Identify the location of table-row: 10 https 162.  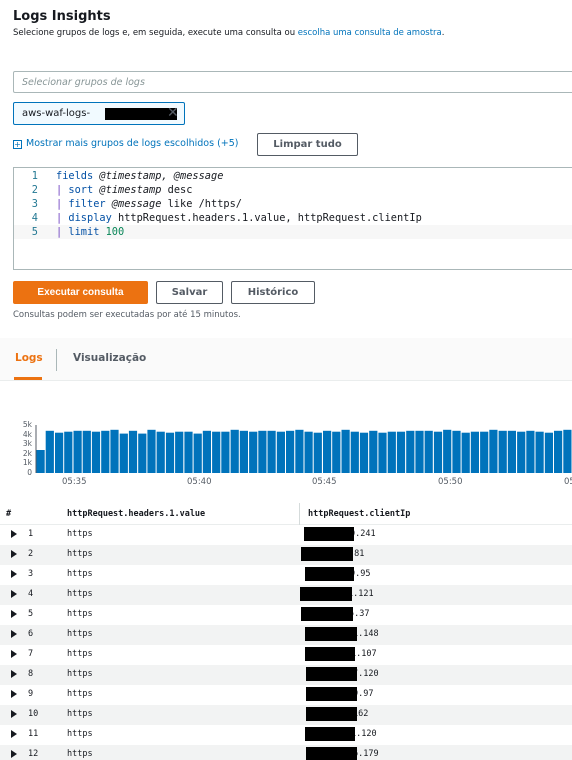
(286, 715).